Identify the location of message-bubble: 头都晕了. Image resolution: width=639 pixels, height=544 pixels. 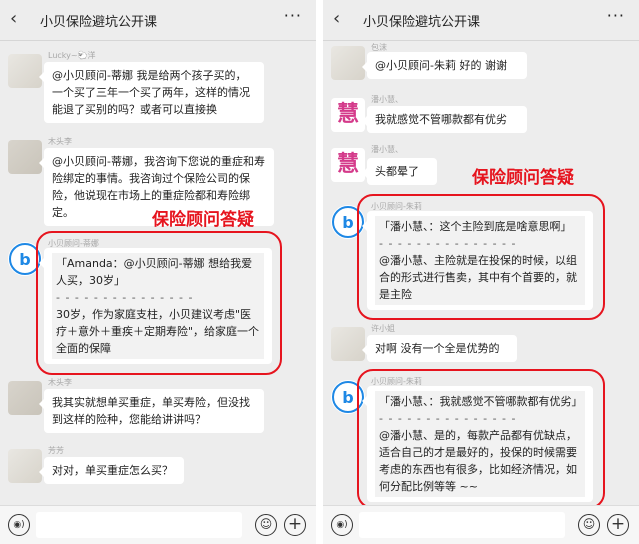
(399, 171).